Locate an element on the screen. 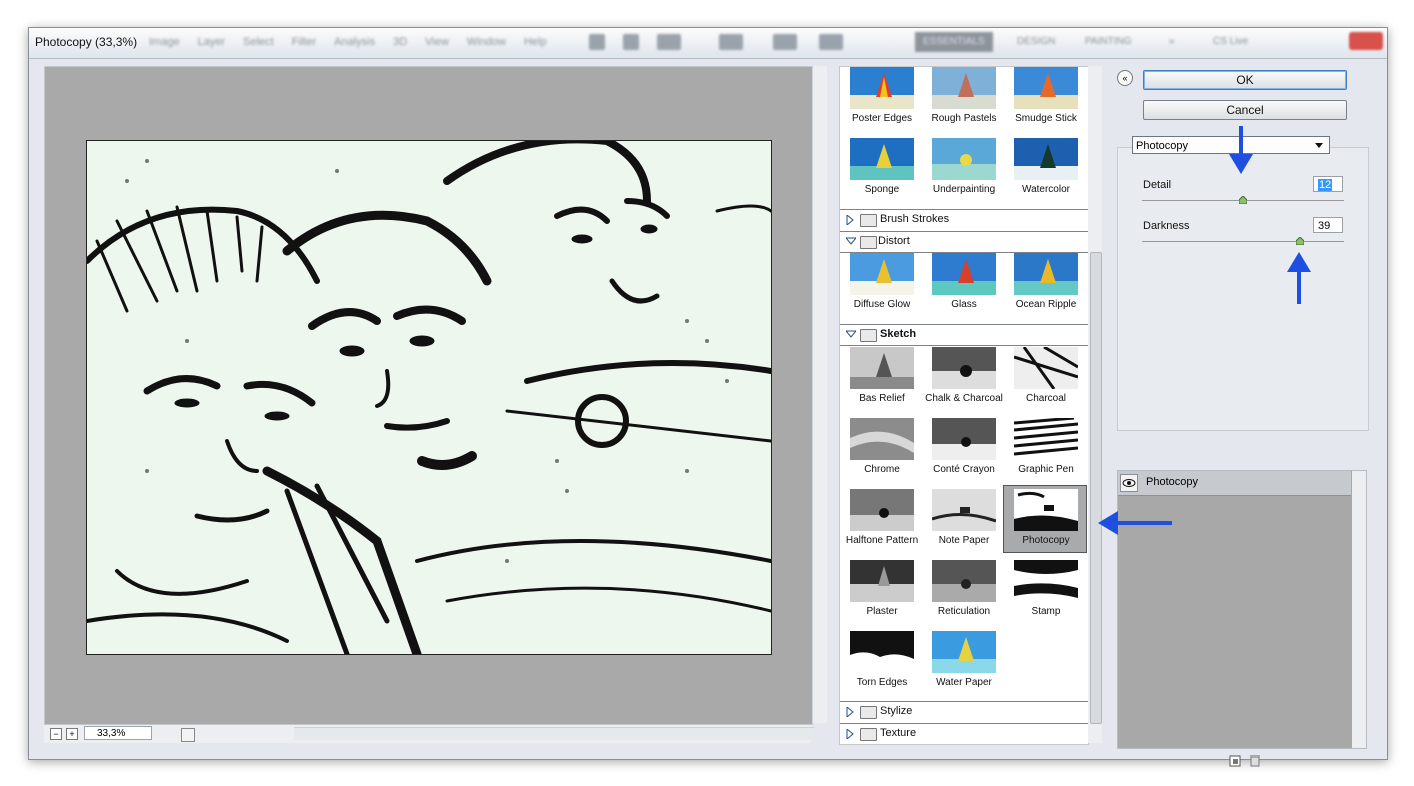 Image resolution: width=1414 pixels, height=786 pixels. diffuse-glow-thumbnail is located at coordinates (882, 274).